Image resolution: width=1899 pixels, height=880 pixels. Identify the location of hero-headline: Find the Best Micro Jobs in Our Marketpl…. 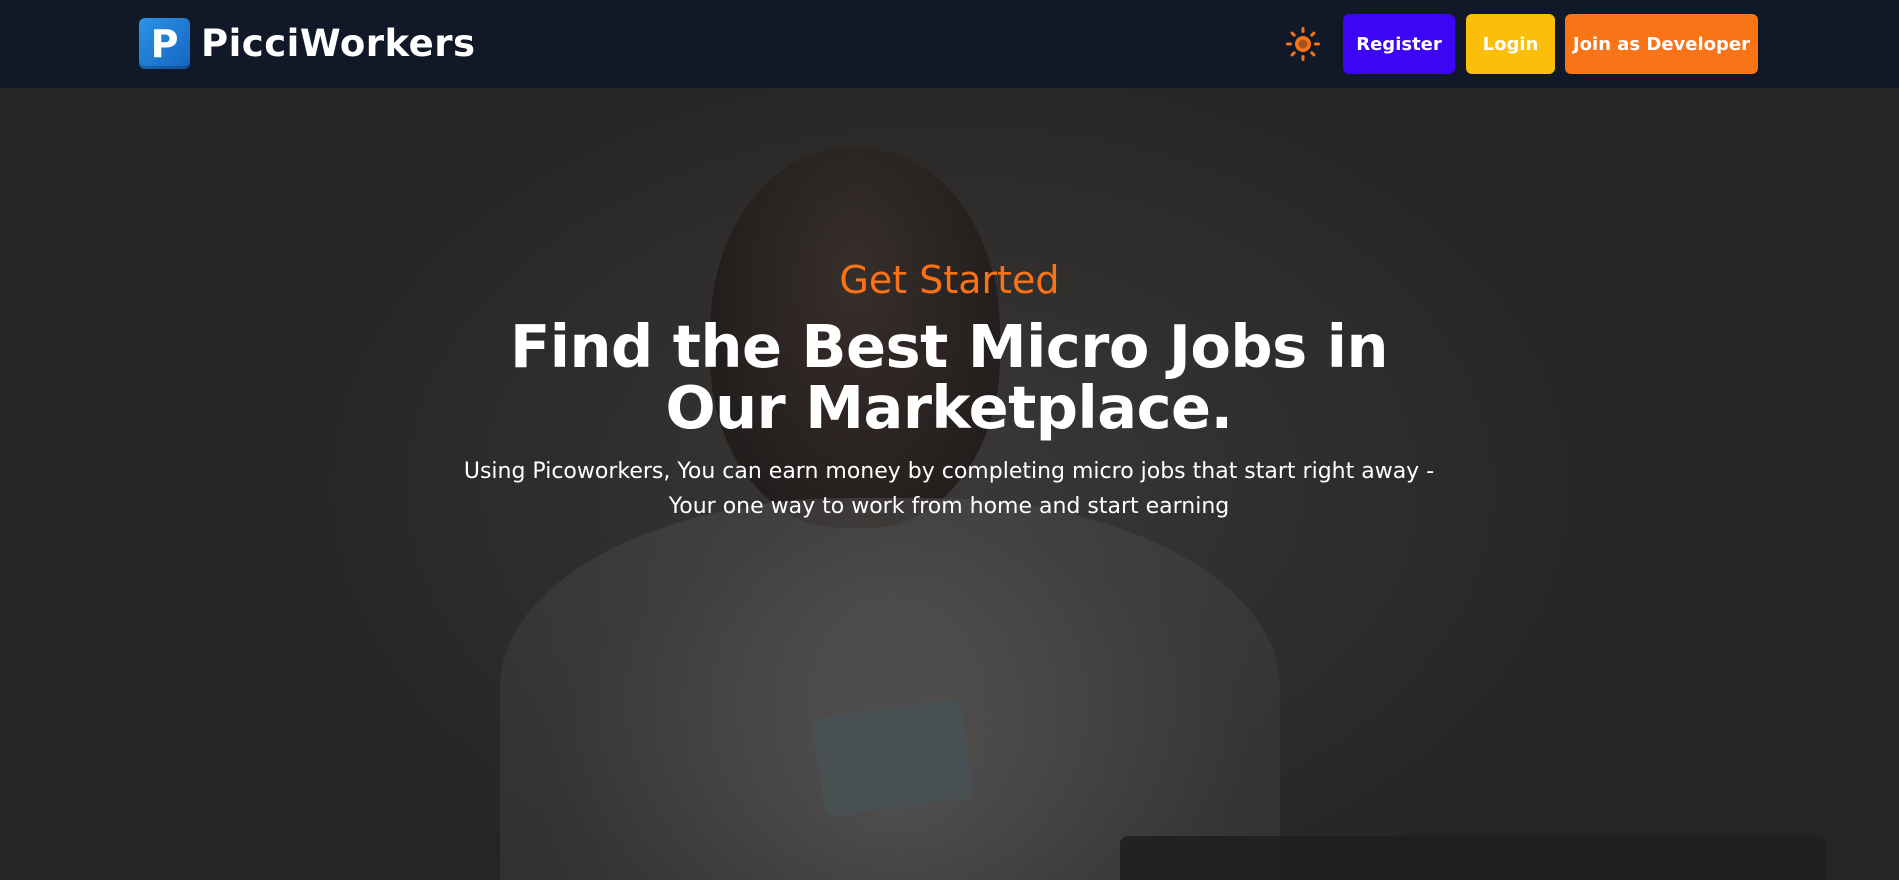
(949, 377).